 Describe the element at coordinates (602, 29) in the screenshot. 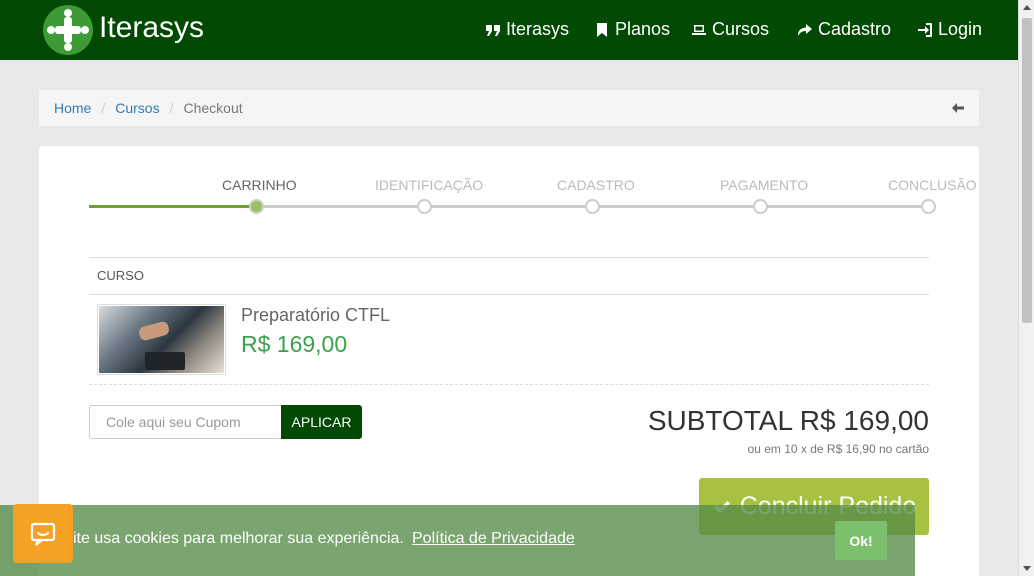

I see `bookmark-icon` at that location.